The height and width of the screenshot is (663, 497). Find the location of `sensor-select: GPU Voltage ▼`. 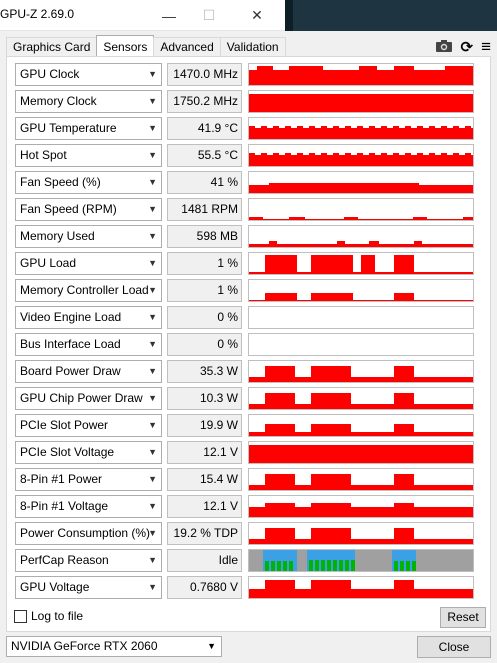

sensor-select: GPU Voltage ▼ is located at coordinates (88, 587).